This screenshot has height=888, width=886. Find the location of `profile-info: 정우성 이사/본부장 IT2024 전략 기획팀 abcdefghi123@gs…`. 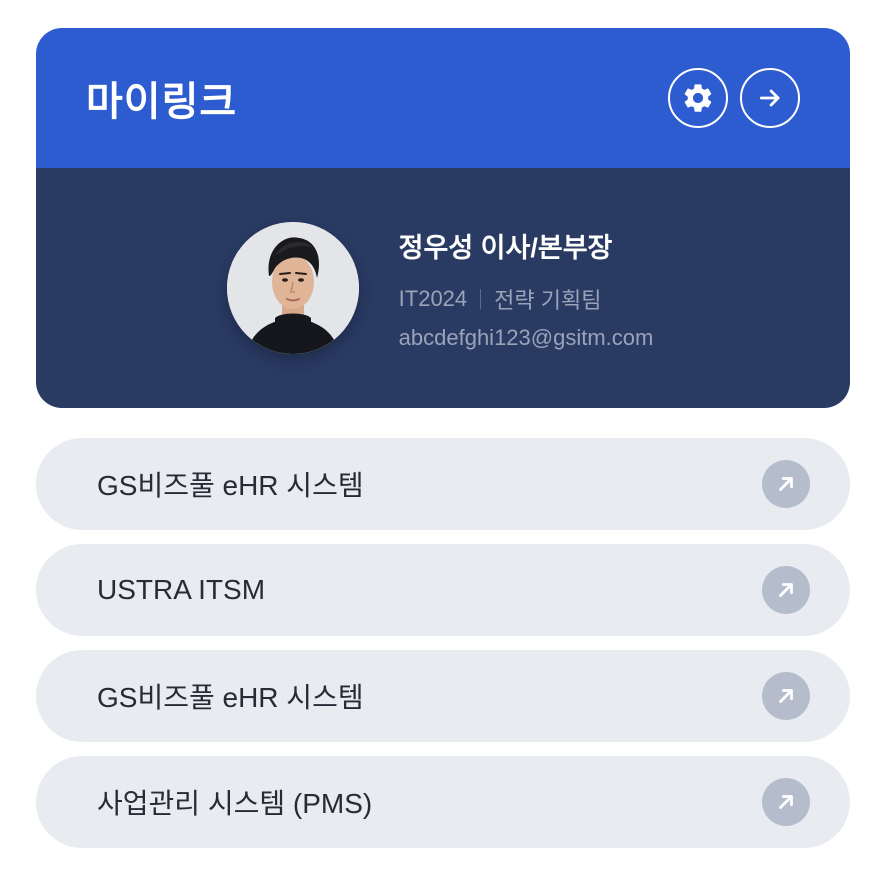

profile-info: 정우성 이사/본부장 IT2024 전략 기획팀 abcdefghi123@gs… is located at coordinates (526, 288).